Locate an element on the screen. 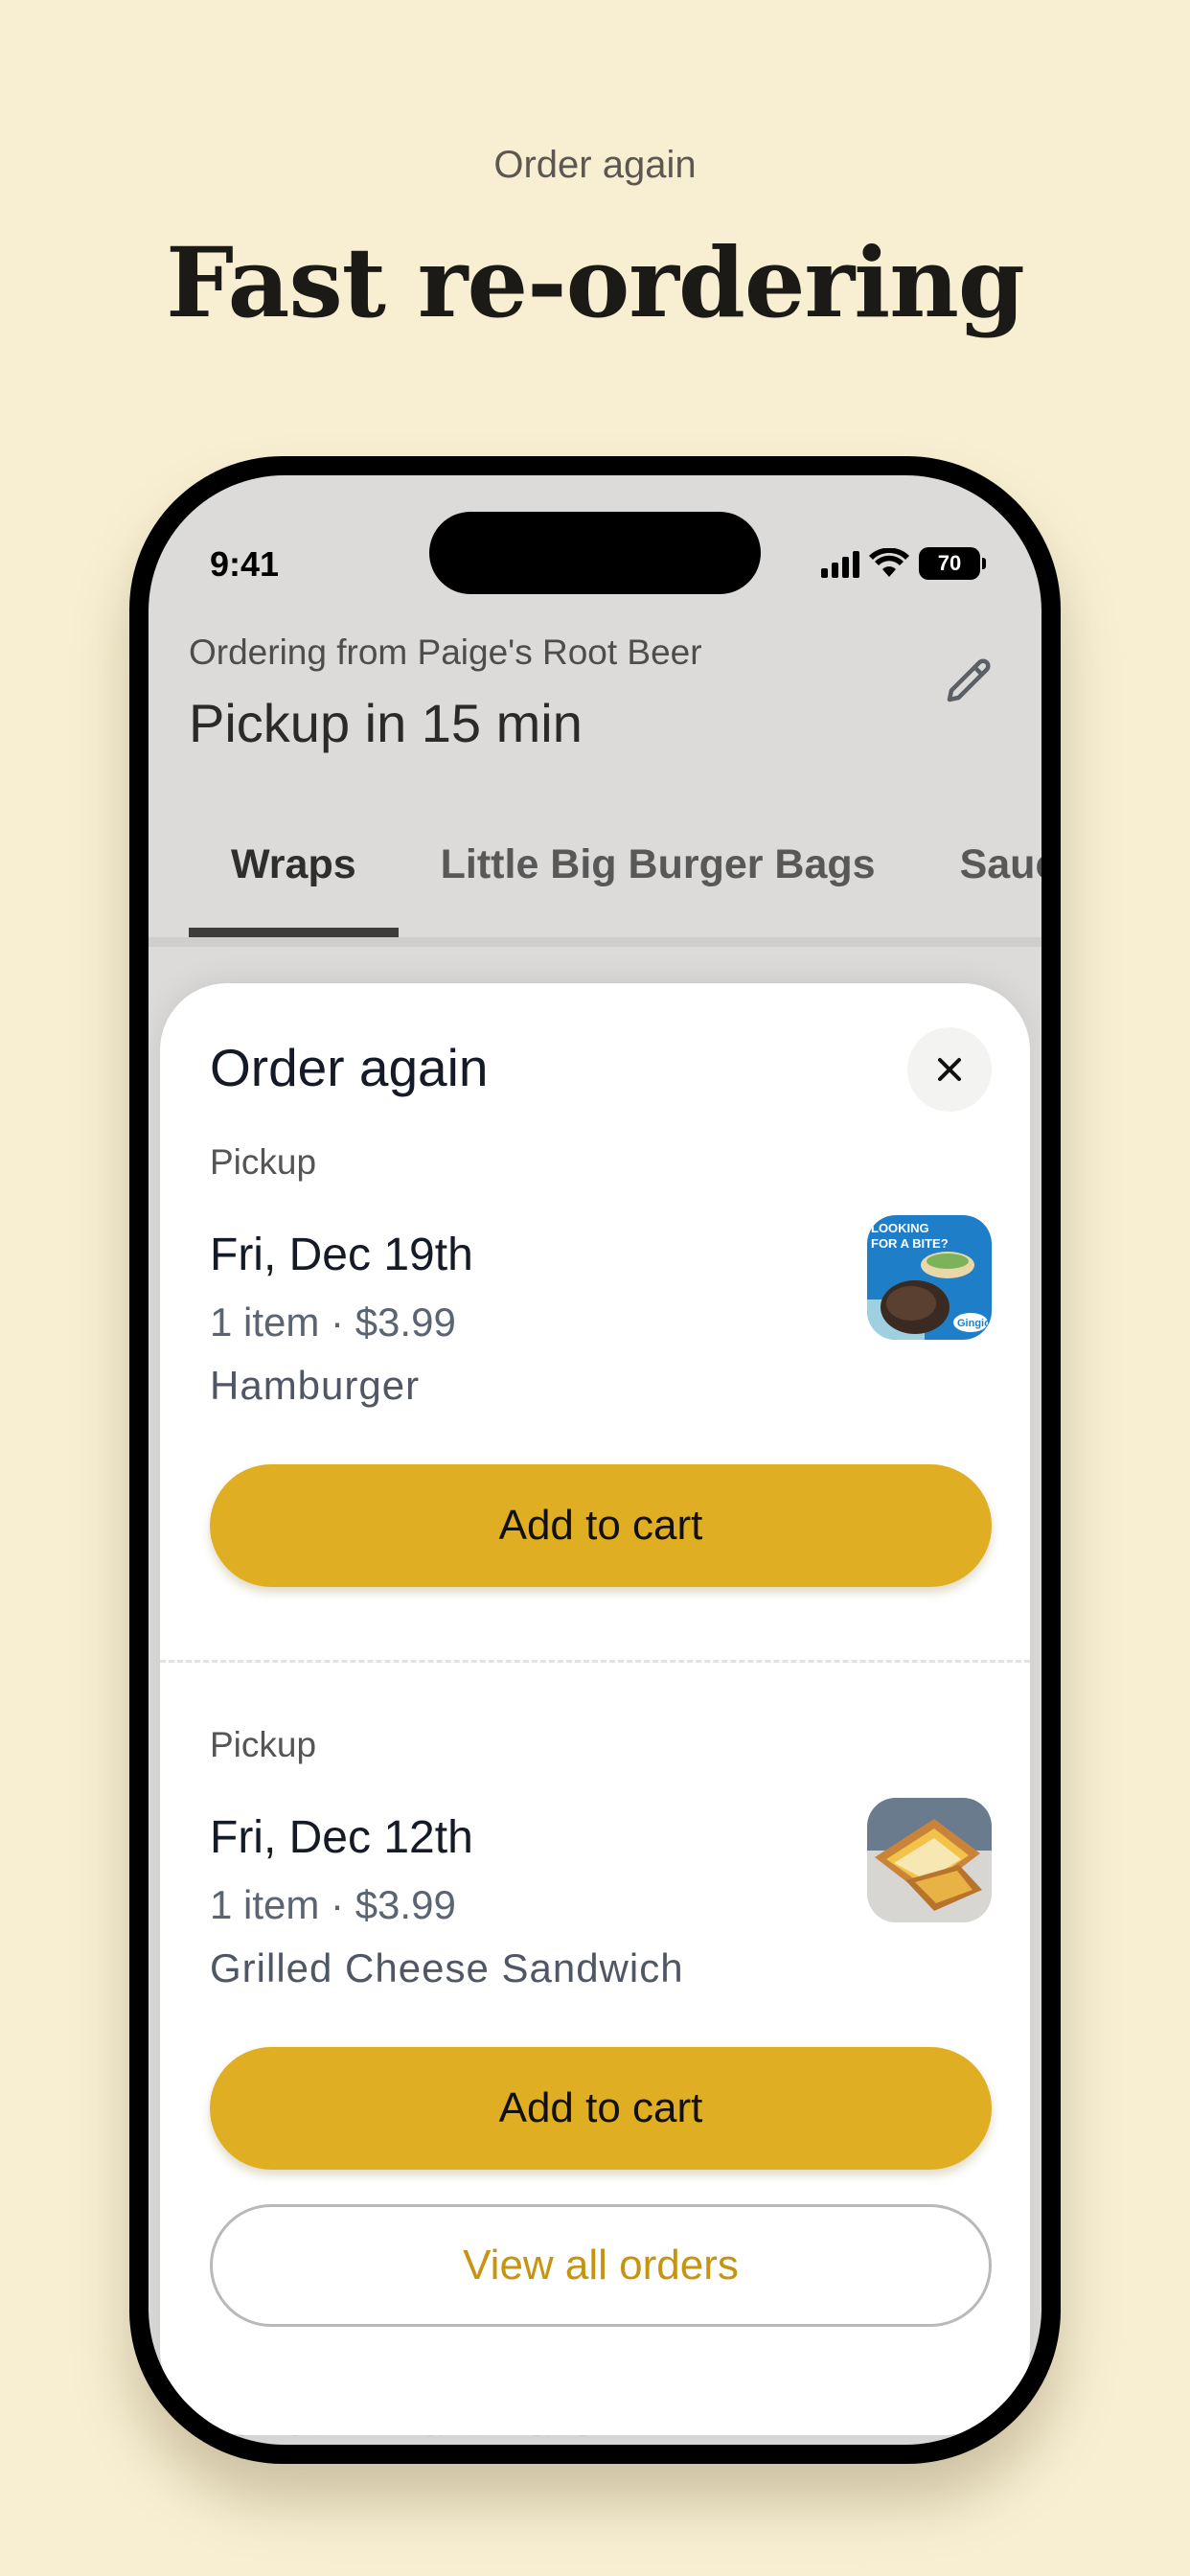 The image size is (1190, 2576). status-time: 9:41 is located at coordinates (245, 564).